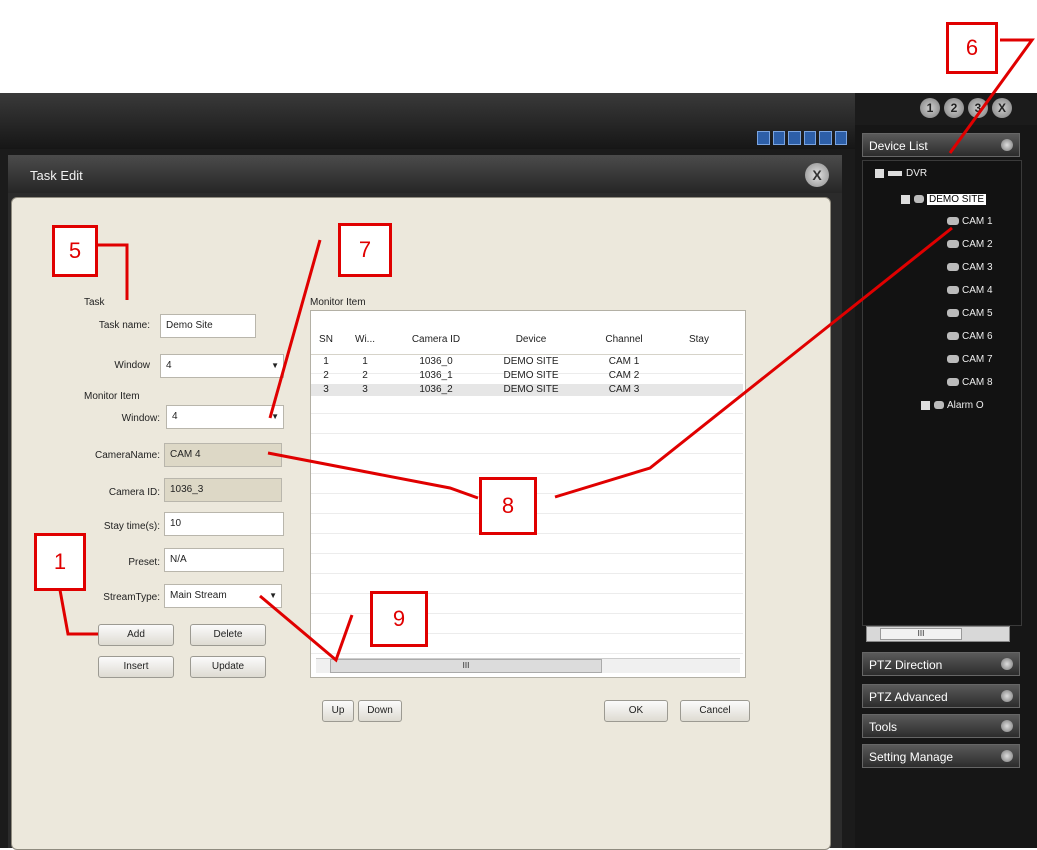 This screenshot has width=1037, height=850. Describe the element at coordinates (326, 389) in the screenshot. I see `cell-sn: 3` at that location.